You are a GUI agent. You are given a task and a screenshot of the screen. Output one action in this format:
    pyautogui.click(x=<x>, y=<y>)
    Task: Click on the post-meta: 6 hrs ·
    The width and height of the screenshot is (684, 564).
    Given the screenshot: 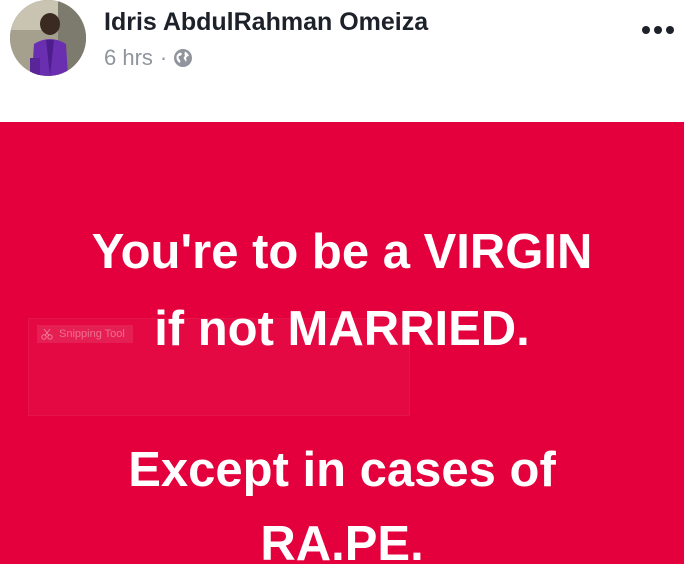 What is the action you would take?
    pyautogui.click(x=148, y=58)
    